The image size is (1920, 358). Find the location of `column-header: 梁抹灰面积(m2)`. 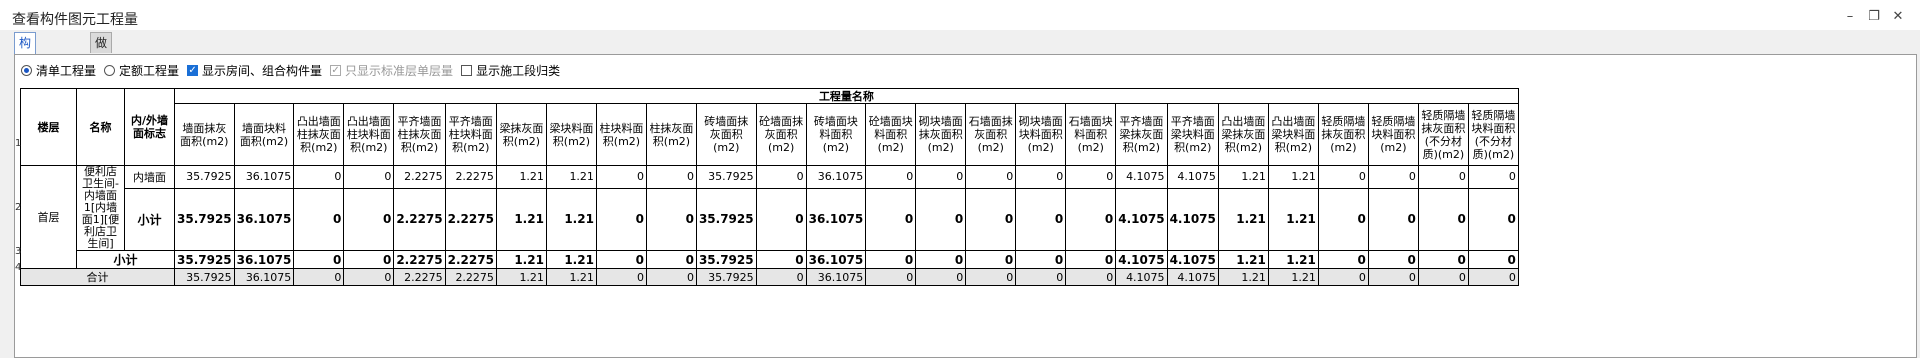

column-header: 梁抹灰面积(m2) is located at coordinates (521, 134).